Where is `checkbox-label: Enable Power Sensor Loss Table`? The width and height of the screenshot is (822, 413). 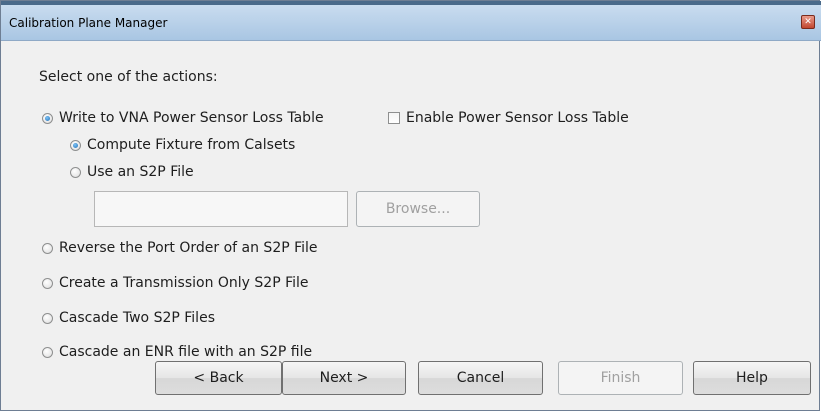
checkbox-label: Enable Power Sensor Loss Table is located at coordinates (517, 118).